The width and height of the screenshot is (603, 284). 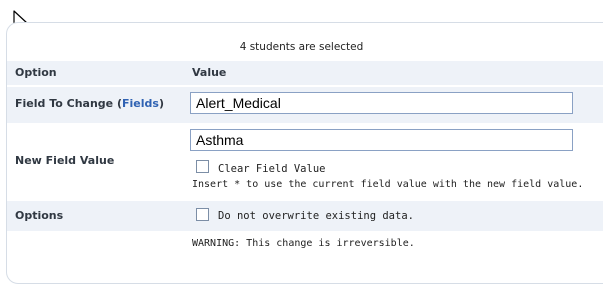 I want to click on no-overwrite-checkbox, so click(x=202, y=214).